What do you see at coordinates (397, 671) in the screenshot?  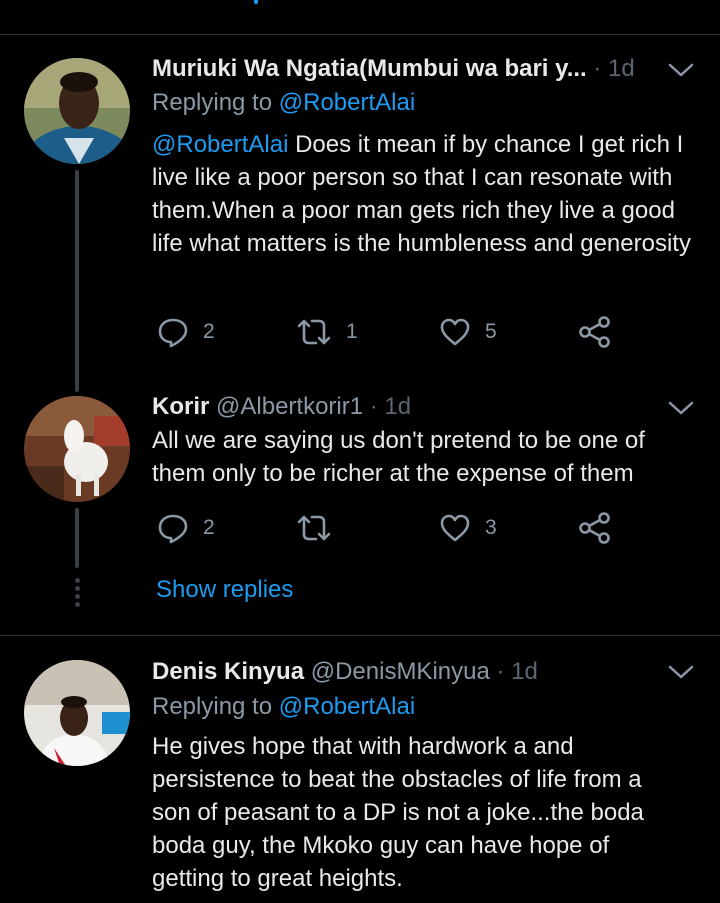 I see `user-handle: @DenisMKinyua` at bounding box center [397, 671].